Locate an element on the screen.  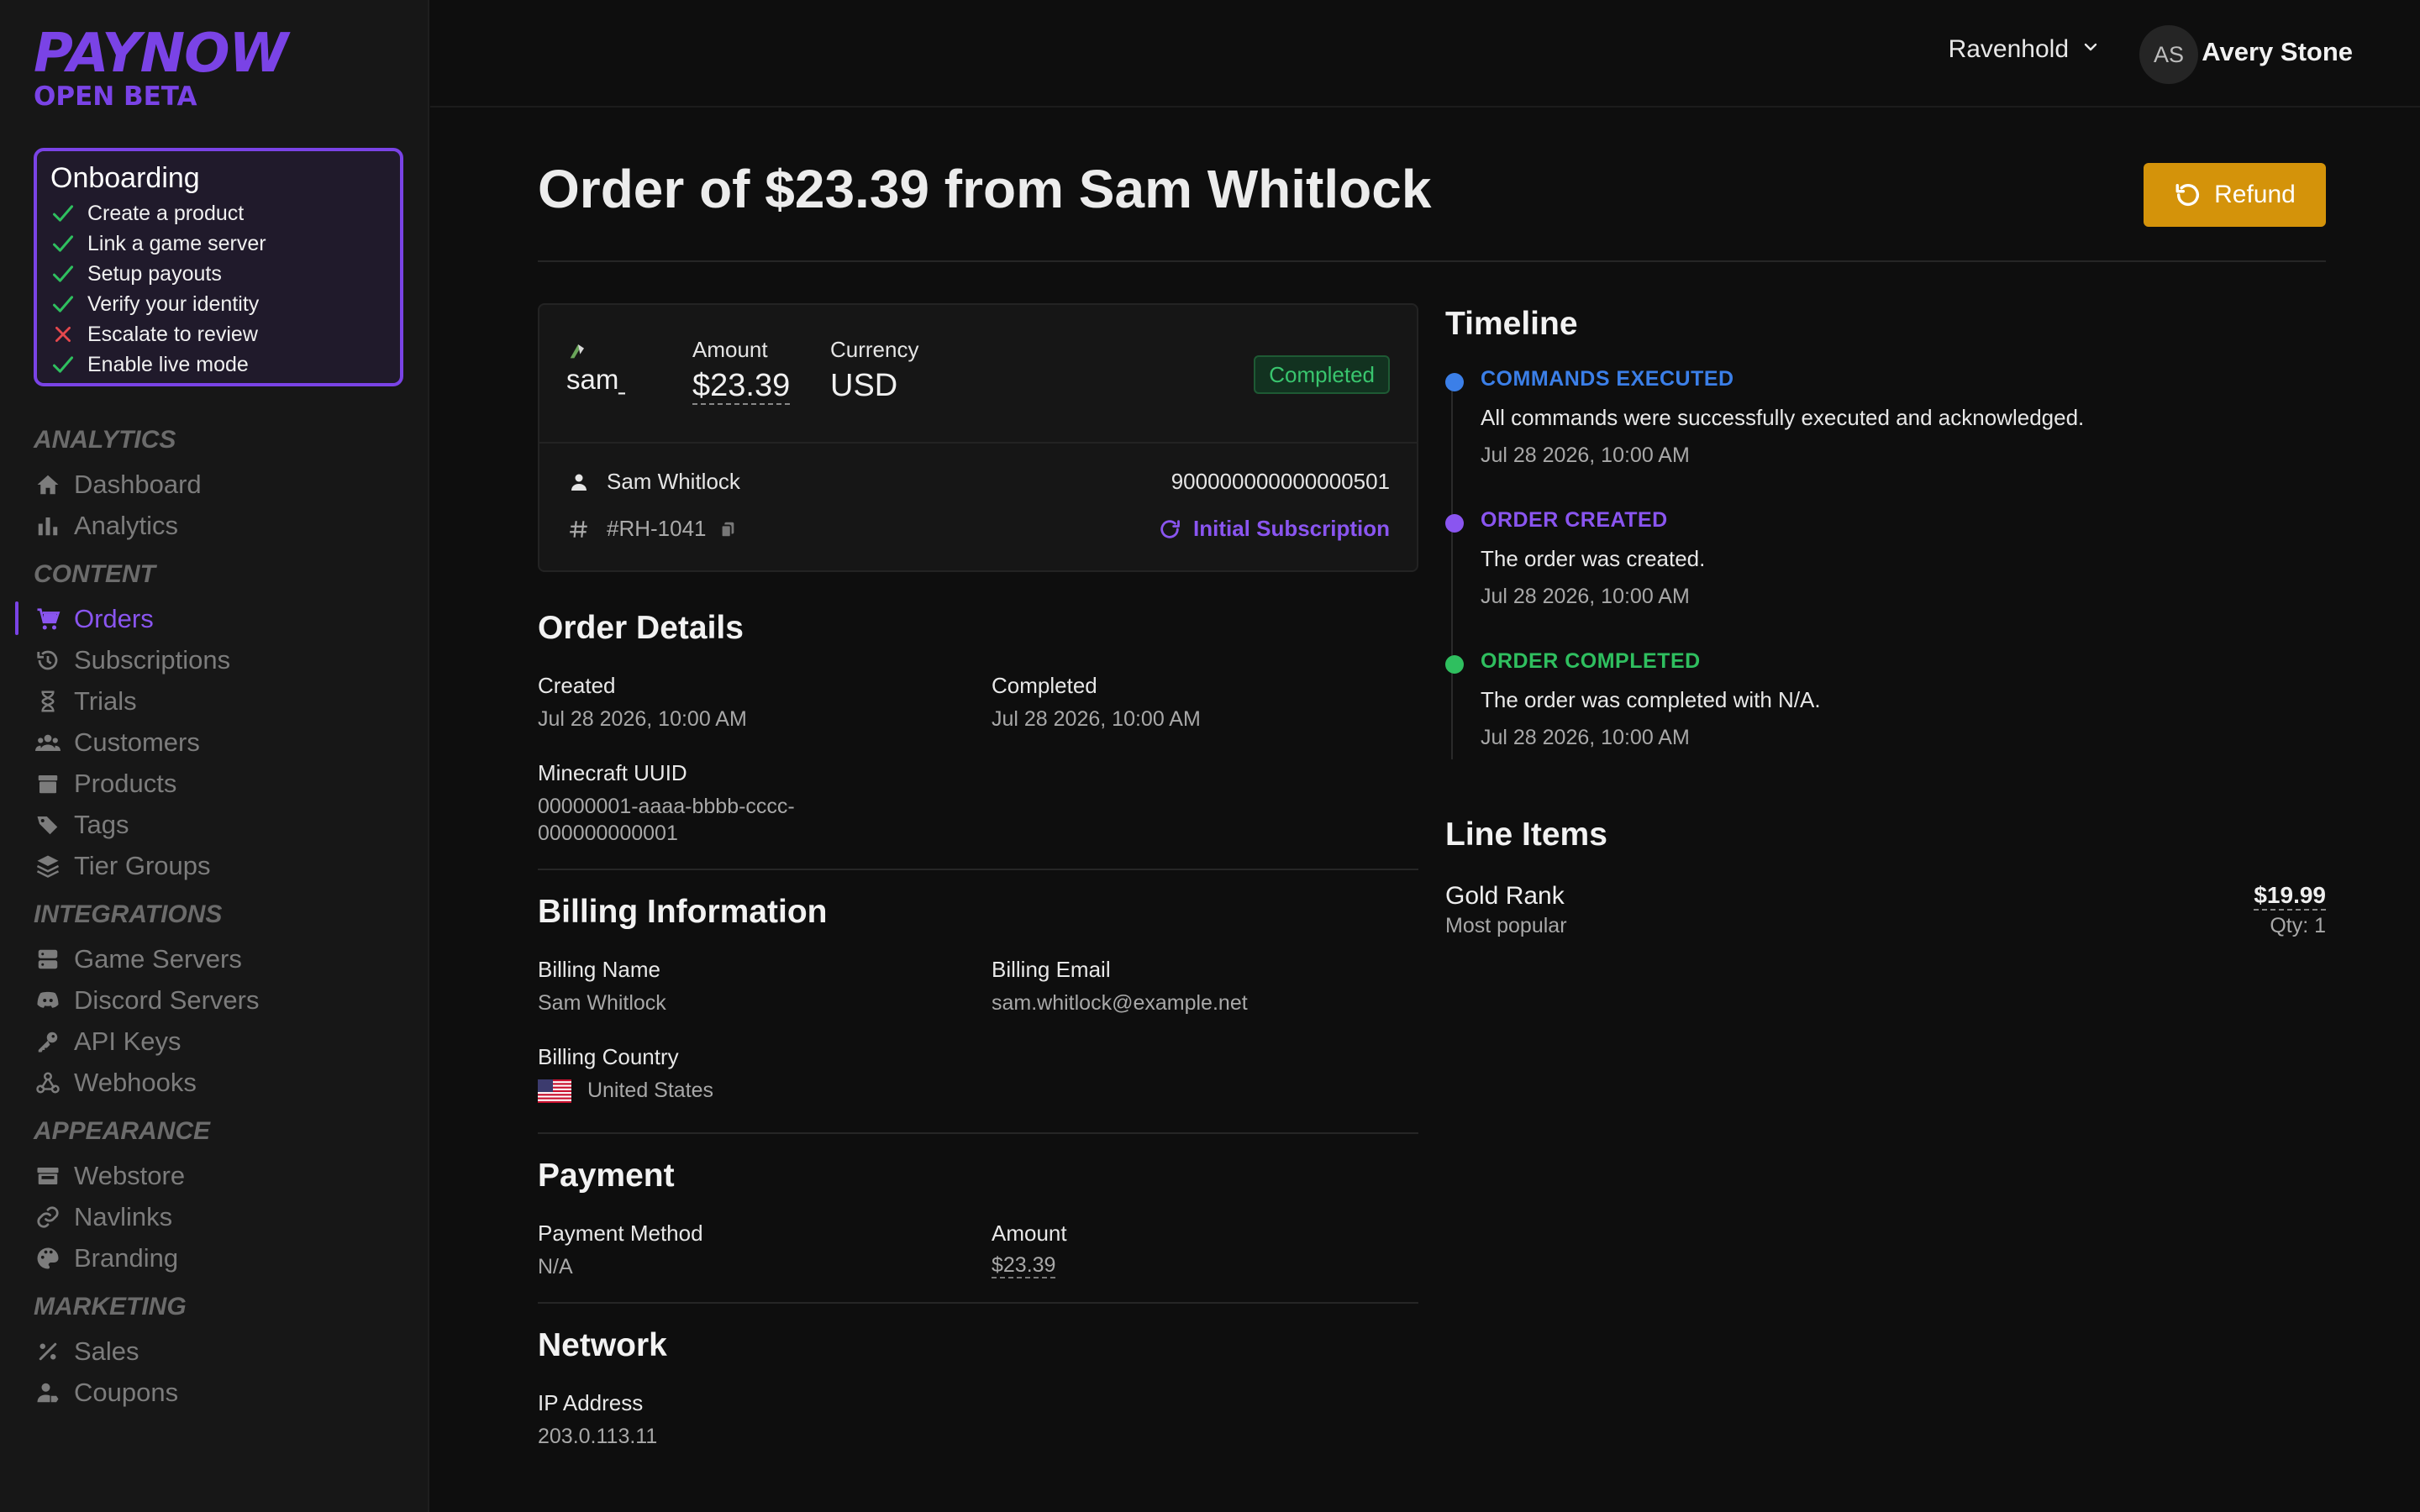
bar-chart-icon is located at coordinates (48, 526).